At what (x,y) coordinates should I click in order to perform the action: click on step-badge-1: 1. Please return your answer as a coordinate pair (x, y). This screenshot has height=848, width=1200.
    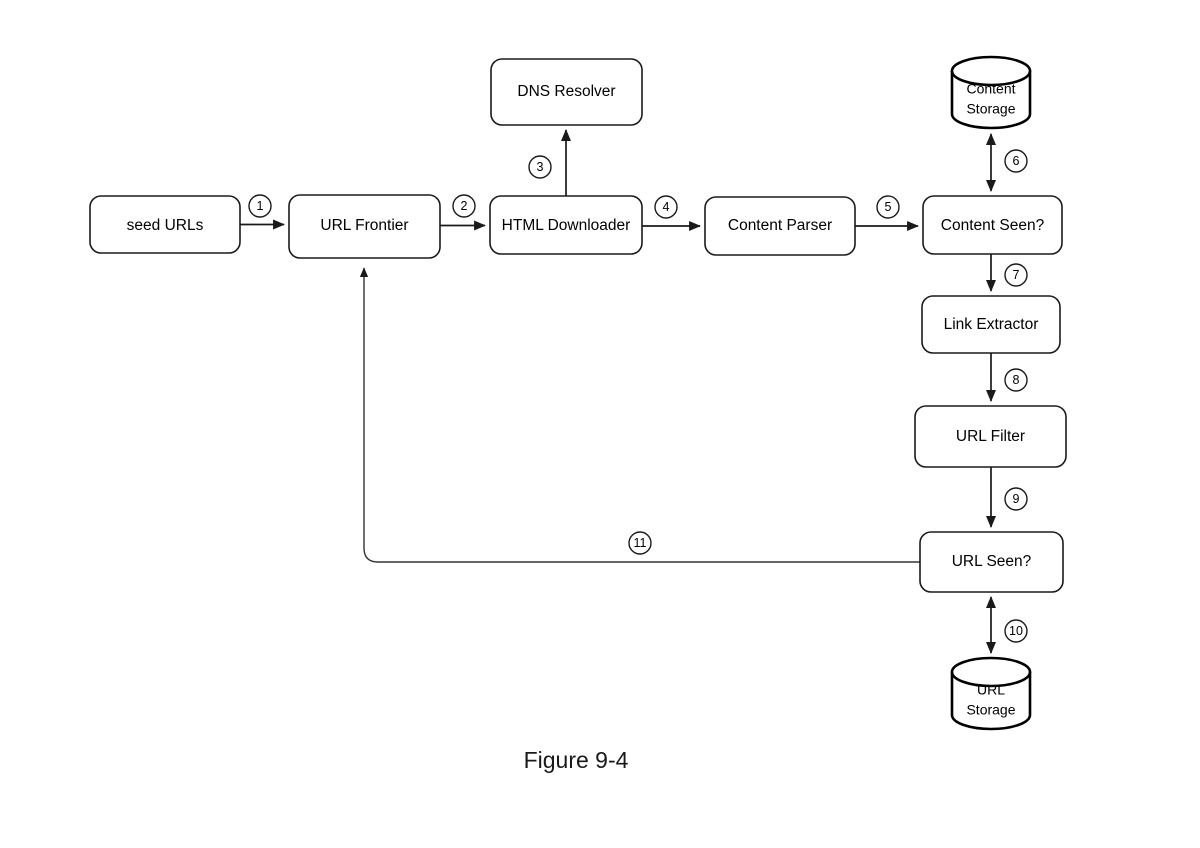
    Looking at the image, I should click on (260, 206).